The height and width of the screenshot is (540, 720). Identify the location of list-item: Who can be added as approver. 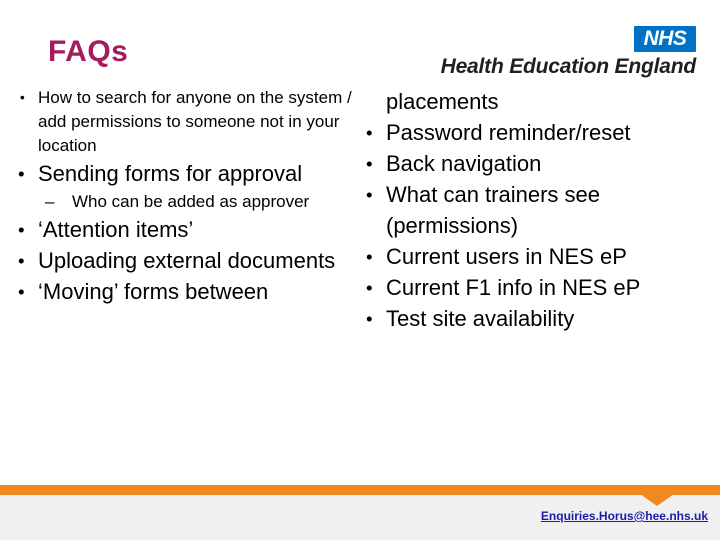
(186, 201).